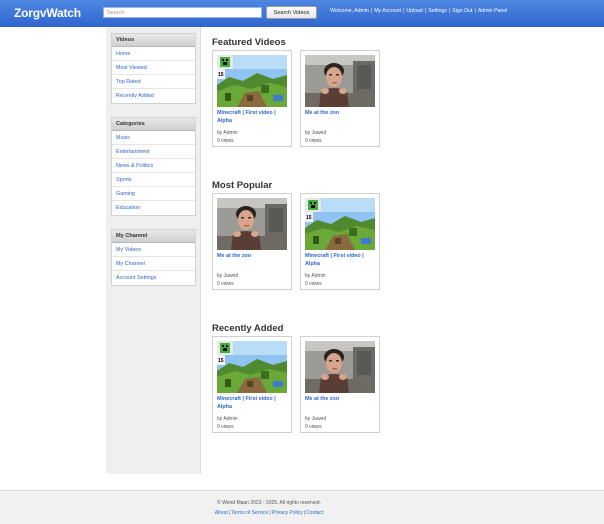  Describe the element at coordinates (314, 513) in the screenshot. I see `footer-link-contact: Contact` at that location.